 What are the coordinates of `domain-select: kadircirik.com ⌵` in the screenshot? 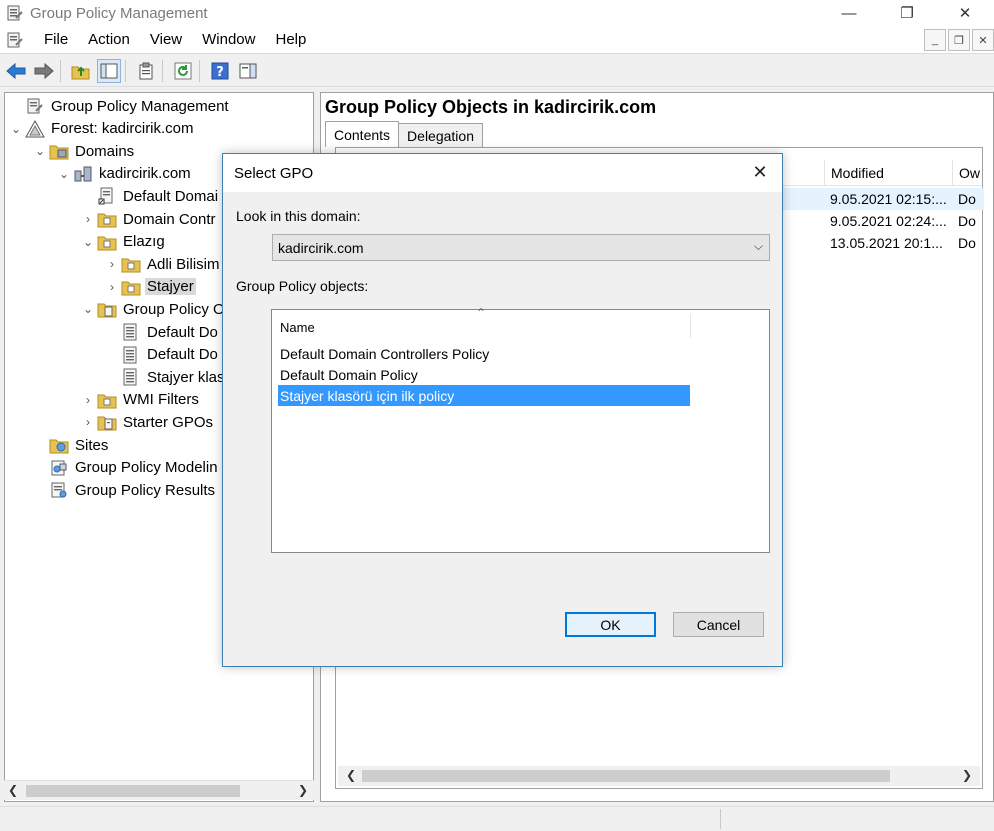 It's located at (521, 247).